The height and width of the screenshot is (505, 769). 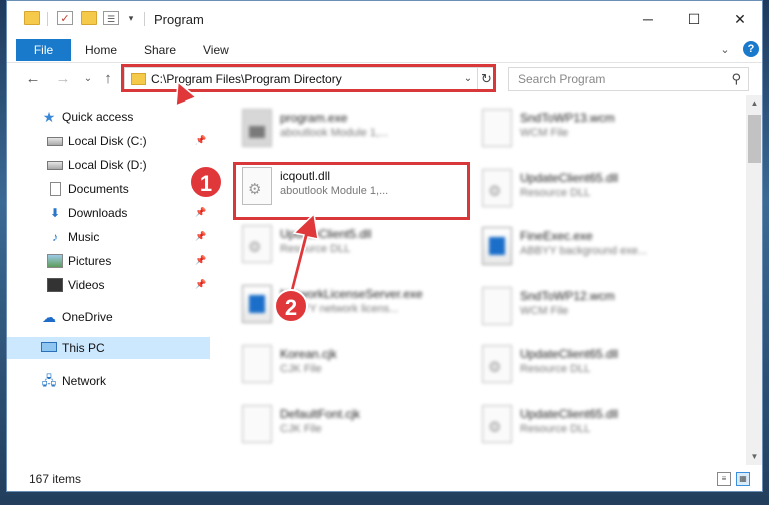 What do you see at coordinates (725, 50) in the screenshot?
I see `expand-ribbon-icon: ⌄` at bounding box center [725, 50].